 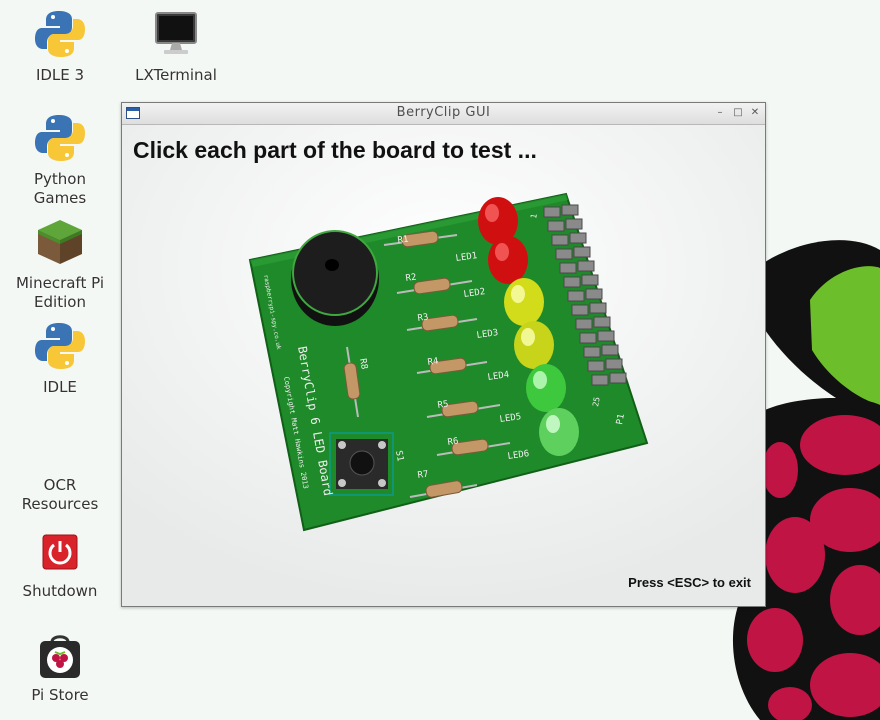 I want to click on label-p1: P1, so click(x=621, y=419).